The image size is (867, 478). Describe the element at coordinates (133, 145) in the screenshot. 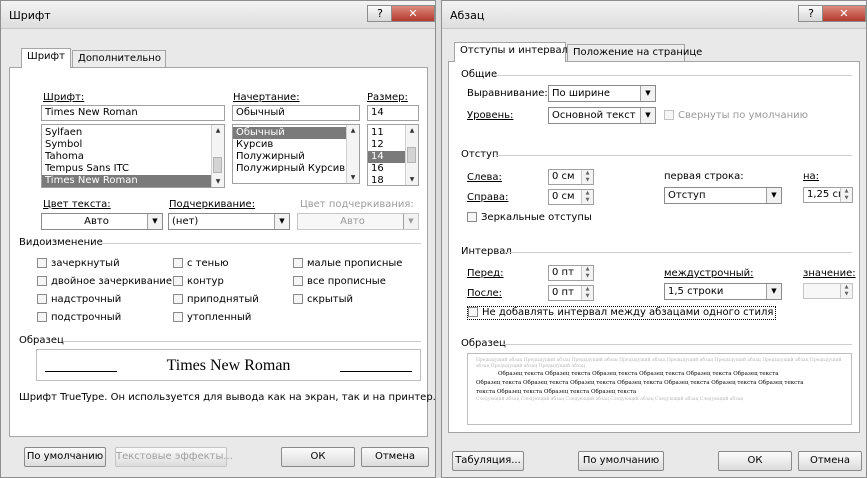

I see `list-item: Symbol` at that location.